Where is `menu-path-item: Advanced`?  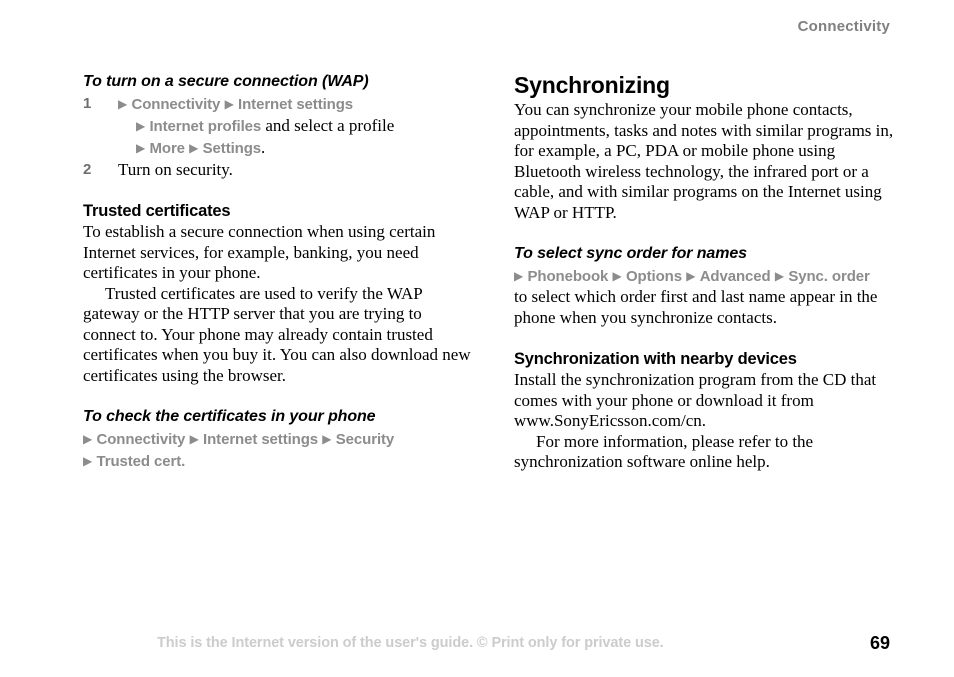
menu-path-item: Advanced is located at coordinates (735, 276).